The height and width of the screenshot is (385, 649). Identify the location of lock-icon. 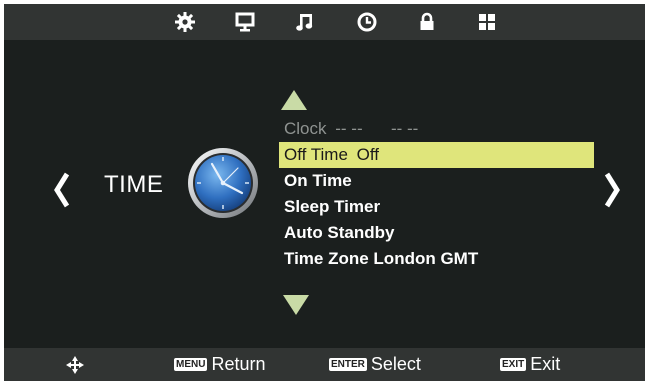
(427, 22).